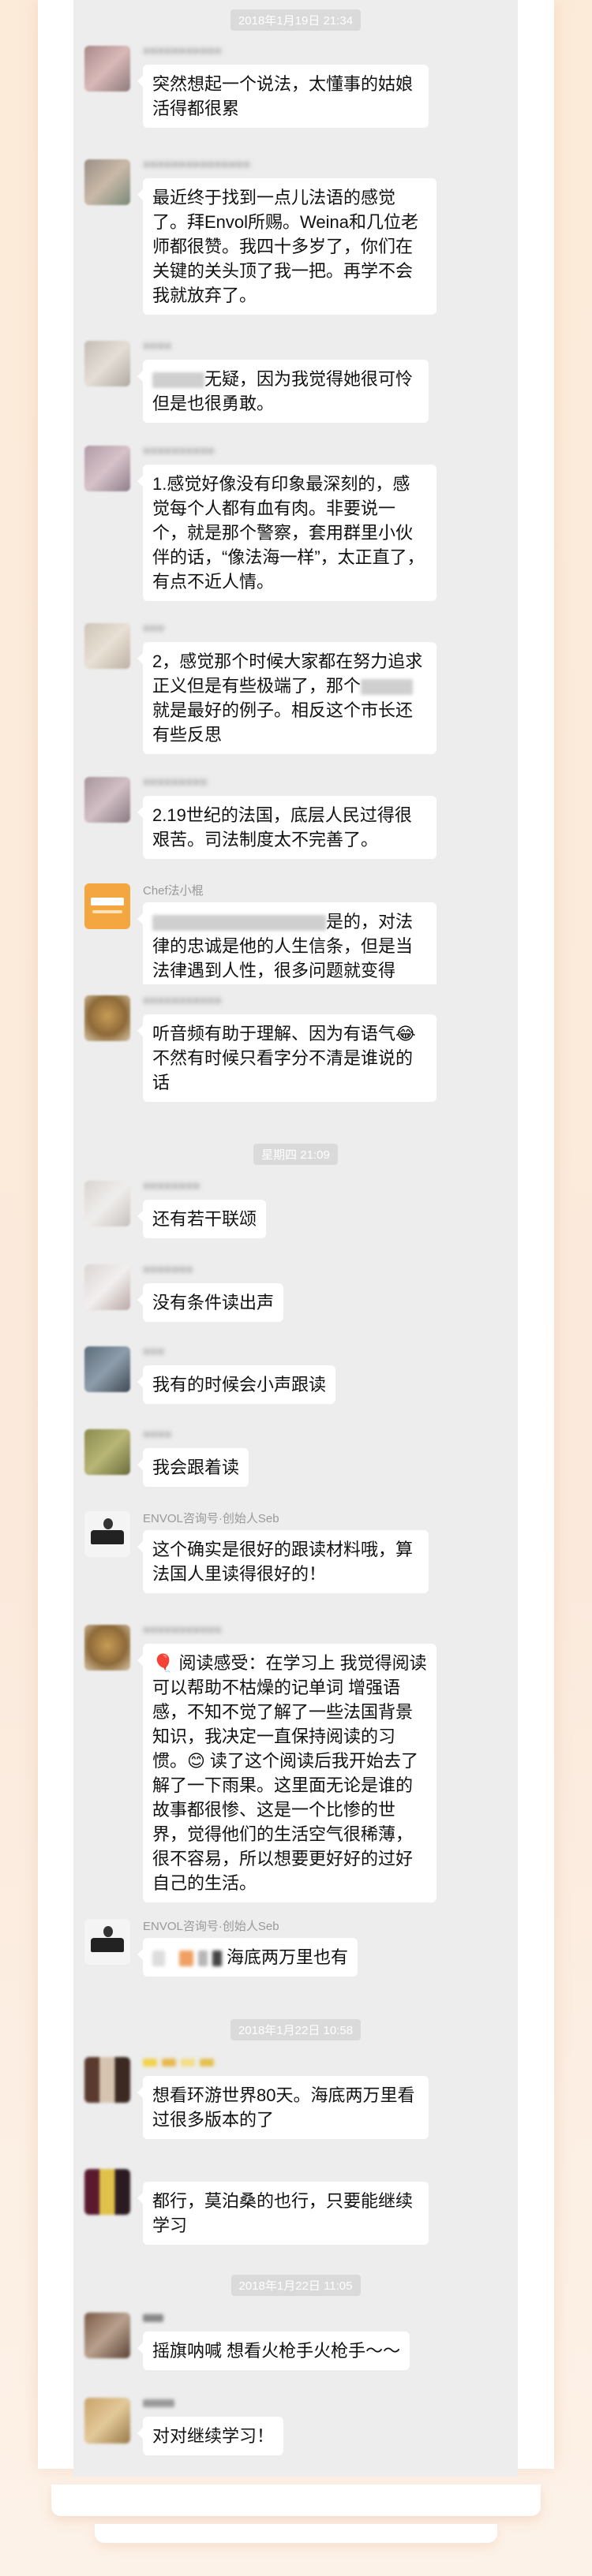  I want to click on message-bubble: 突然想起一个说法，太懂事的姑娘活得都很累, so click(283, 96).